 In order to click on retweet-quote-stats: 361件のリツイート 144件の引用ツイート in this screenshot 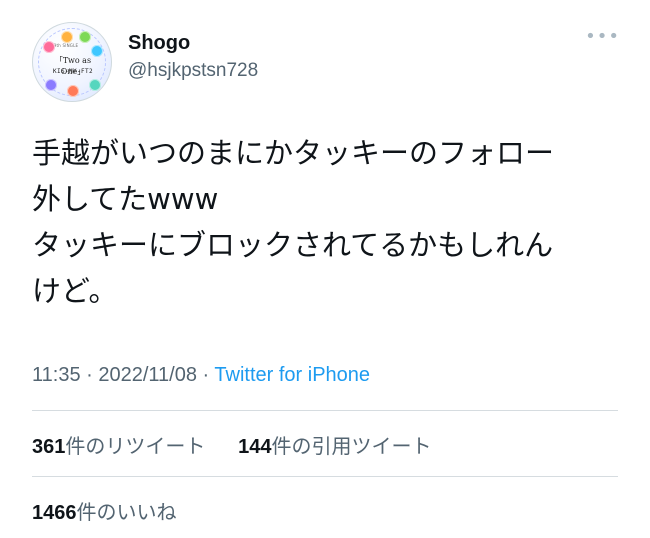, I will do `click(231, 444)`.